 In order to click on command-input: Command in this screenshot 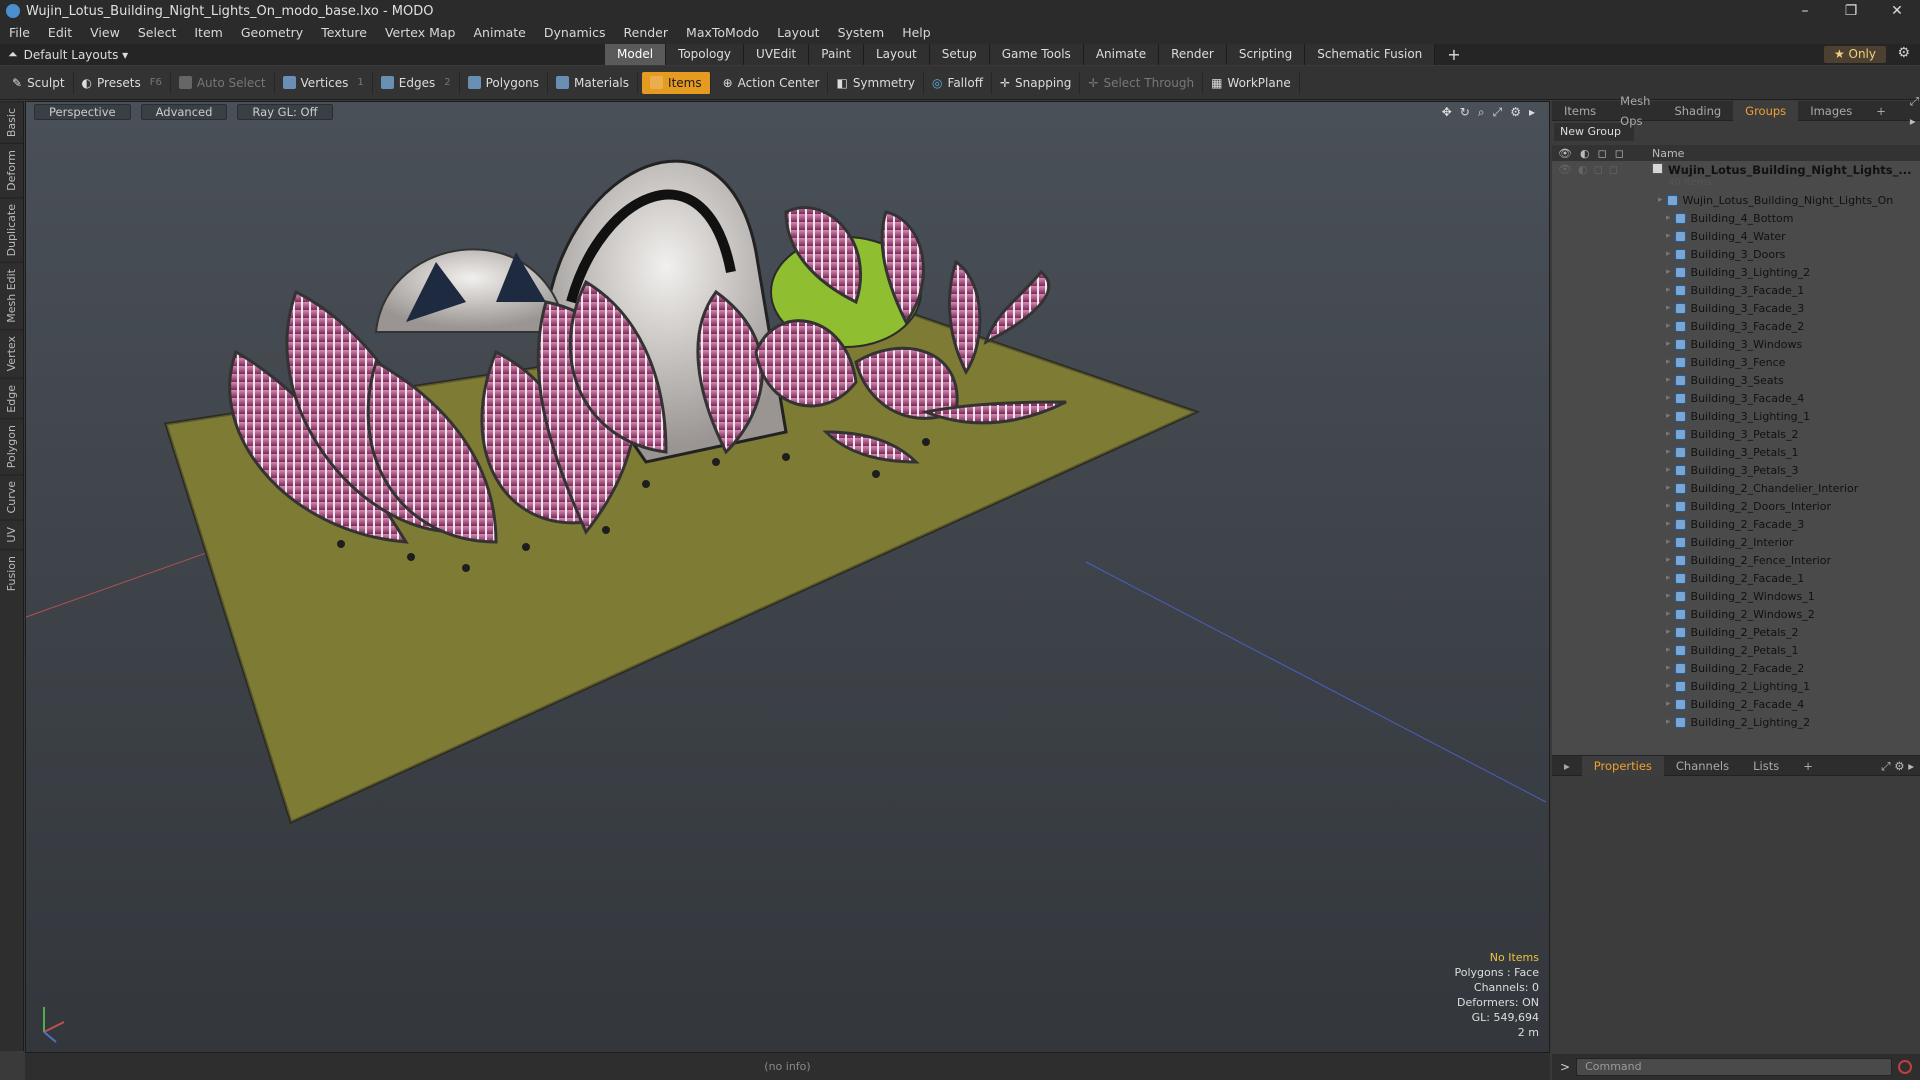, I will do `click(1734, 1067)`.